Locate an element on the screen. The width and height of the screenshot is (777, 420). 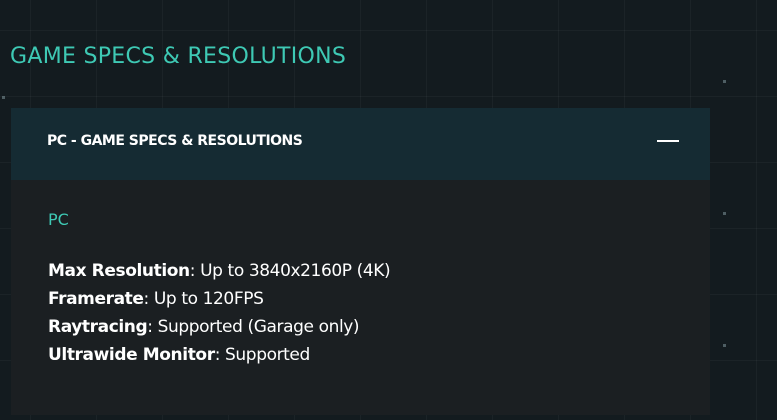
platform-label: PC is located at coordinates (58, 219).